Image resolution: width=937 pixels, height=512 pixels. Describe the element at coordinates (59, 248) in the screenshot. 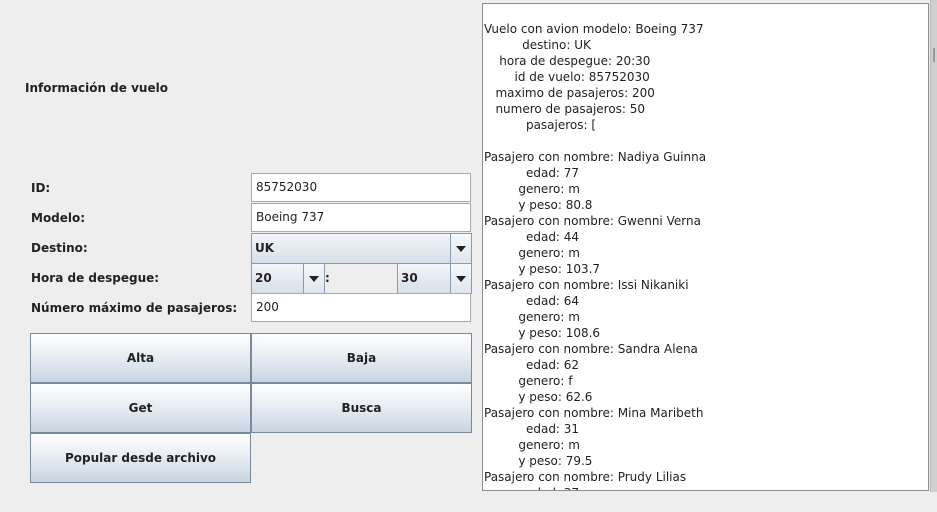

I see `destino-label: Destino:` at that location.